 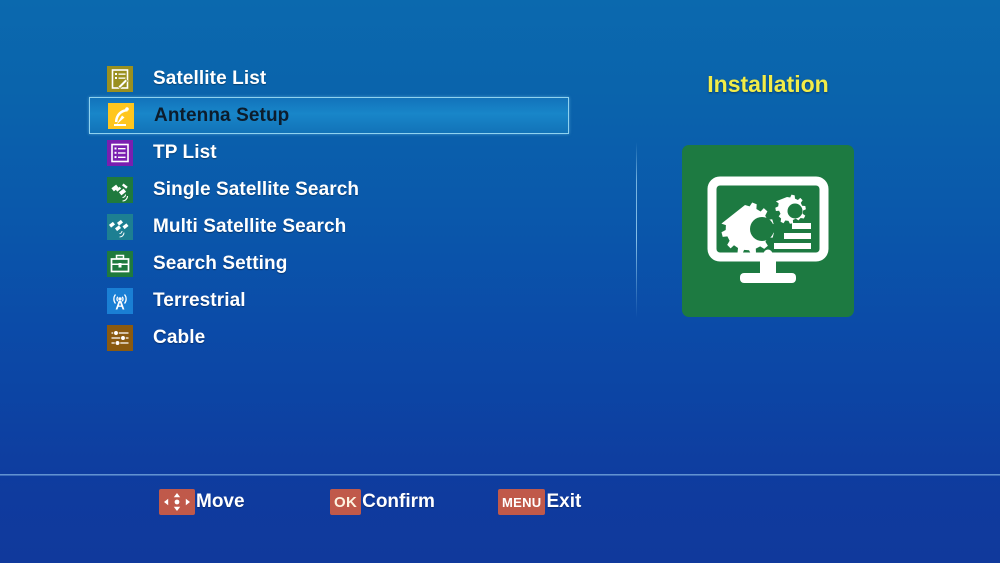 What do you see at coordinates (768, 84) in the screenshot?
I see `page-title: Installation` at bounding box center [768, 84].